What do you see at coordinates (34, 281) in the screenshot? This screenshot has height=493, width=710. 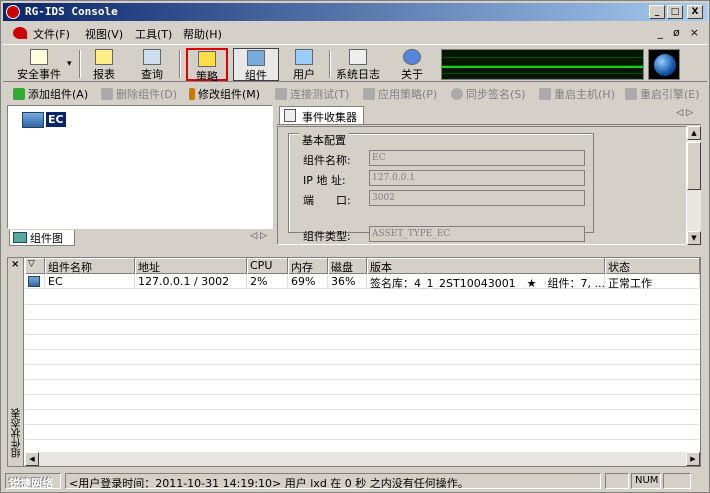 I see `component-row-icon` at bounding box center [34, 281].